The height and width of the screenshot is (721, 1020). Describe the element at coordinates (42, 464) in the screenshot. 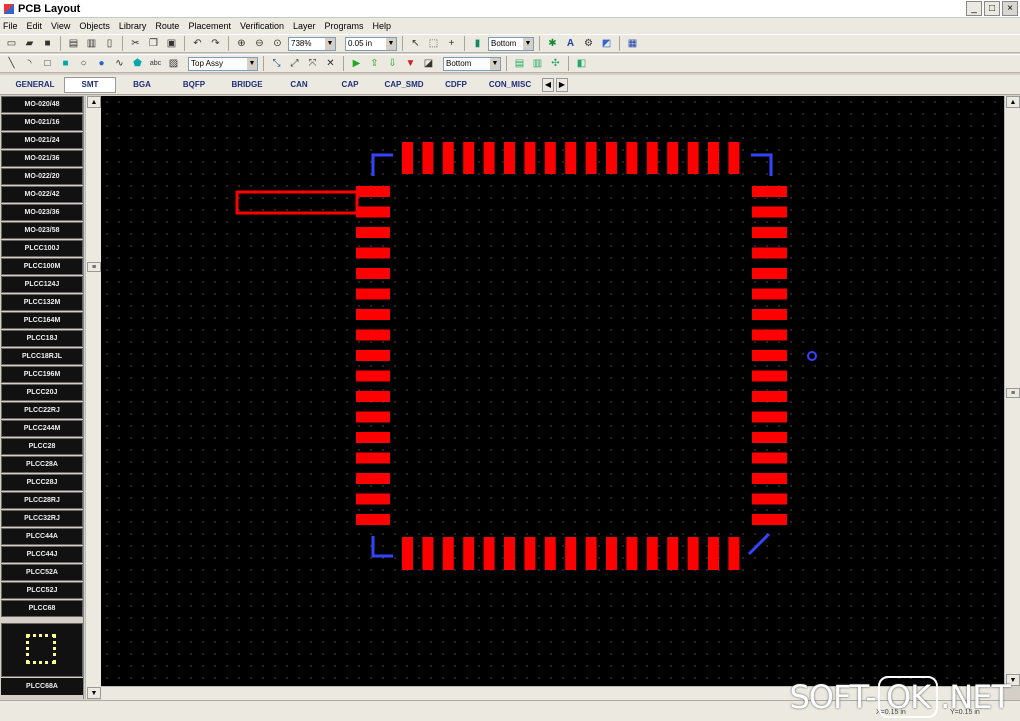

I see `list-item: PLCC28A` at that location.